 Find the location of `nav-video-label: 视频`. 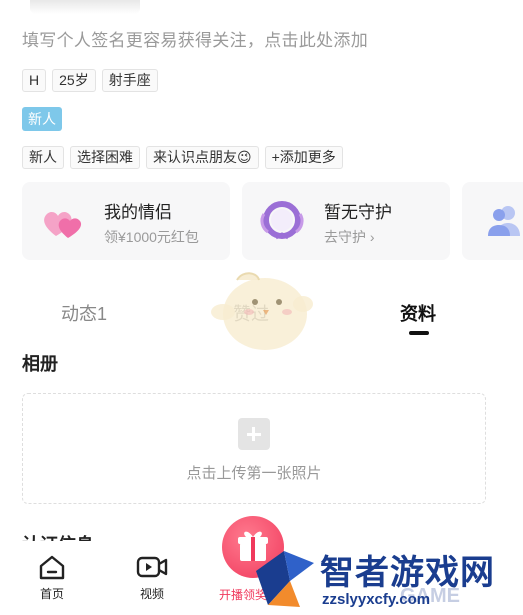

nav-video-label: 视频 is located at coordinates (151, 594).